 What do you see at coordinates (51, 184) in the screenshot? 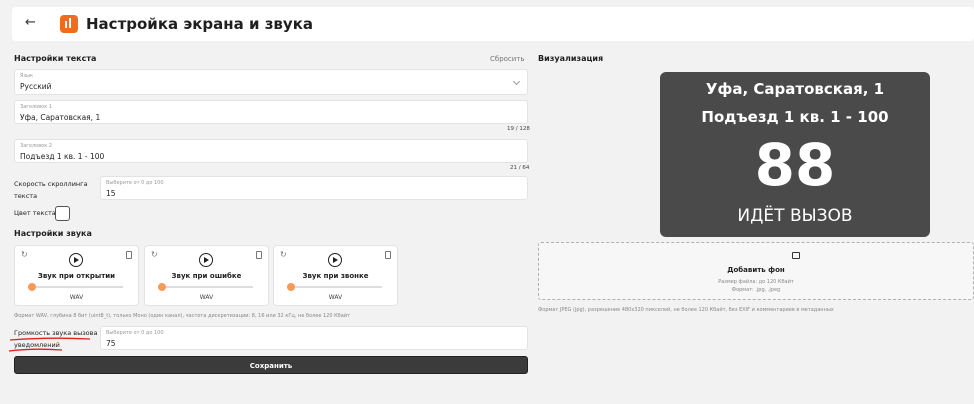
I see `scroll-speed-label-line1: Скорость скроллинга` at bounding box center [51, 184].